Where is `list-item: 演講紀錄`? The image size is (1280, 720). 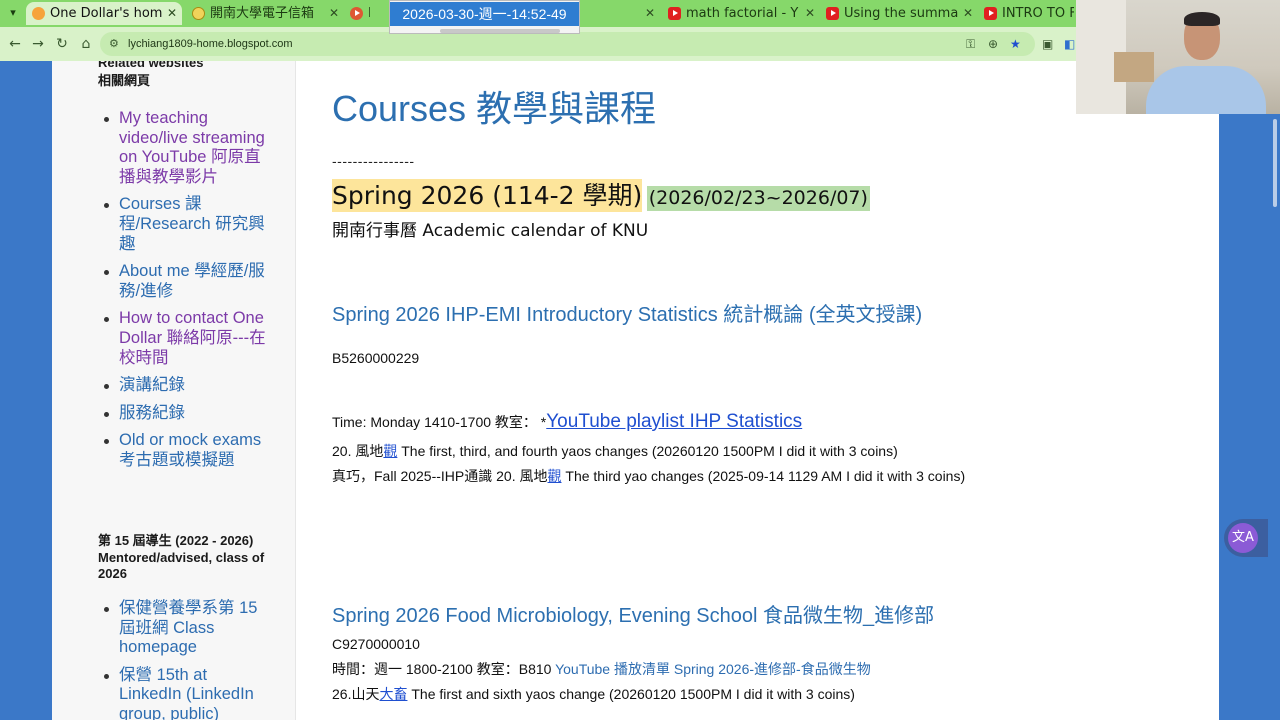 list-item: 演講紀錄 is located at coordinates (183, 386).